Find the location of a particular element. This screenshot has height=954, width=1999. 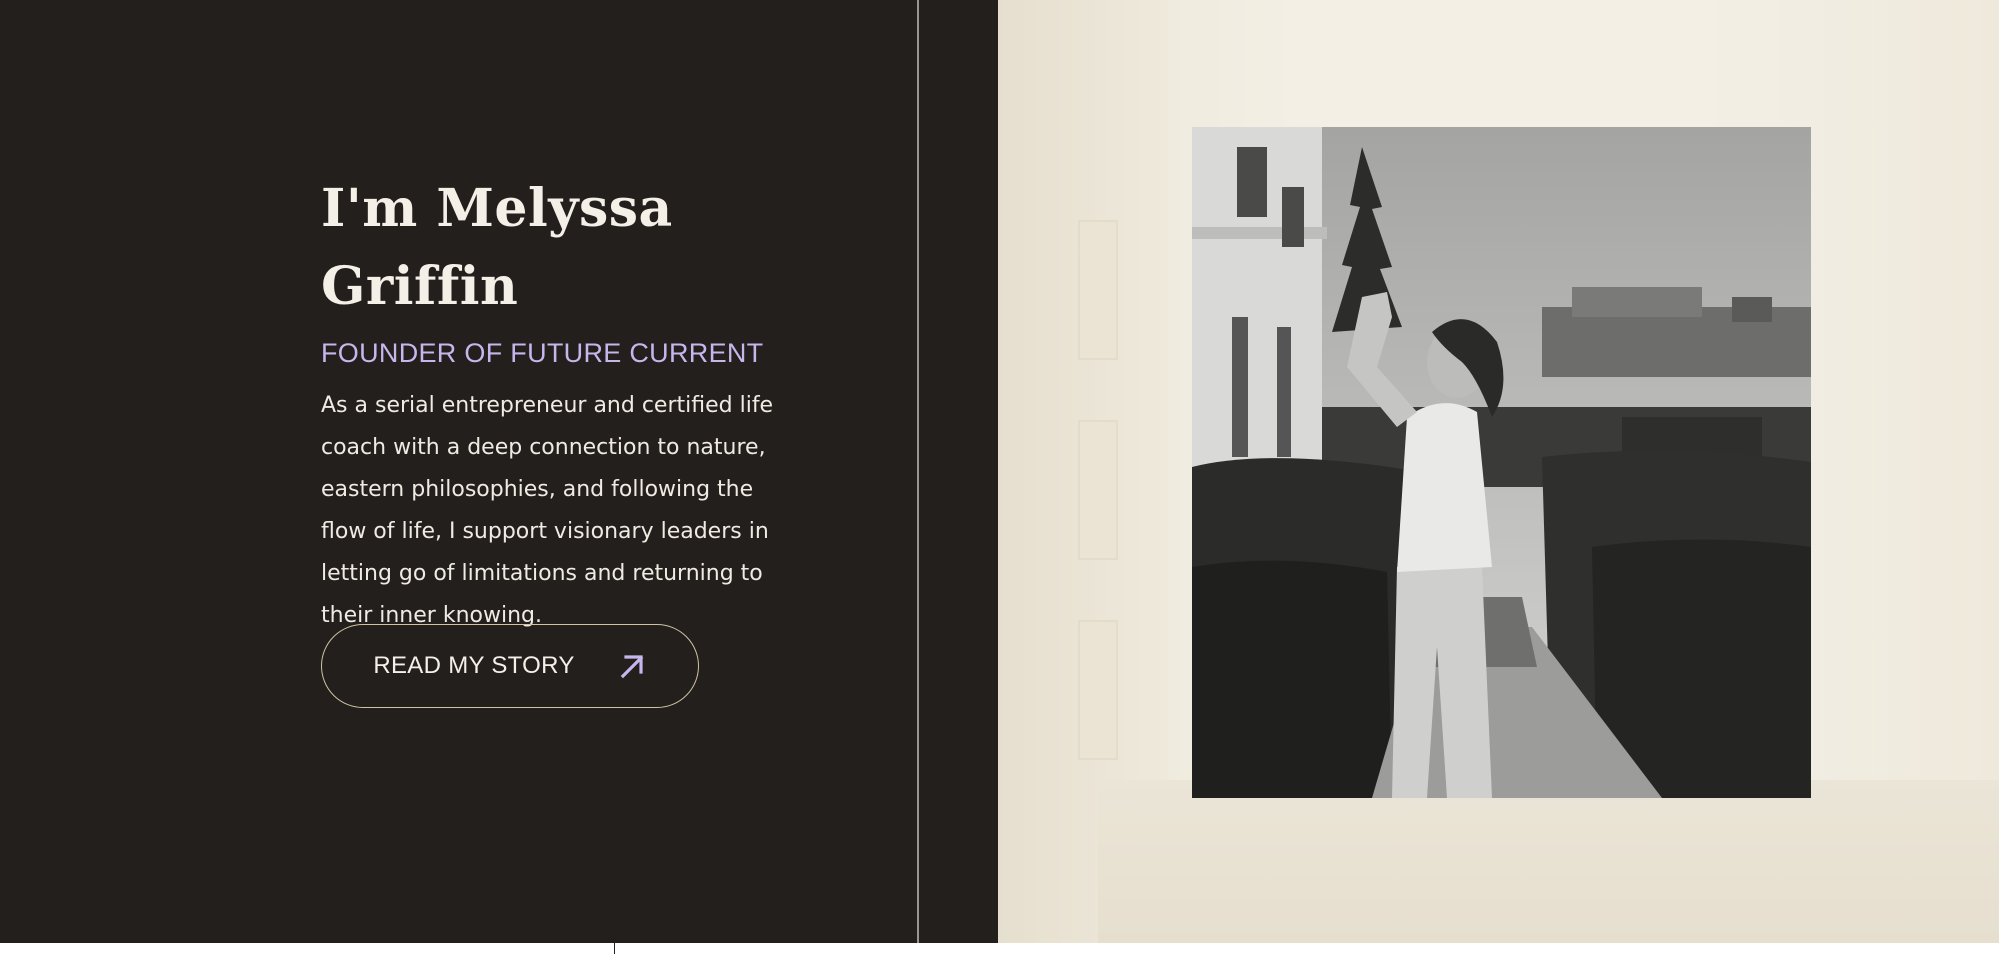

vertical-divider is located at coordinates (918, 471).